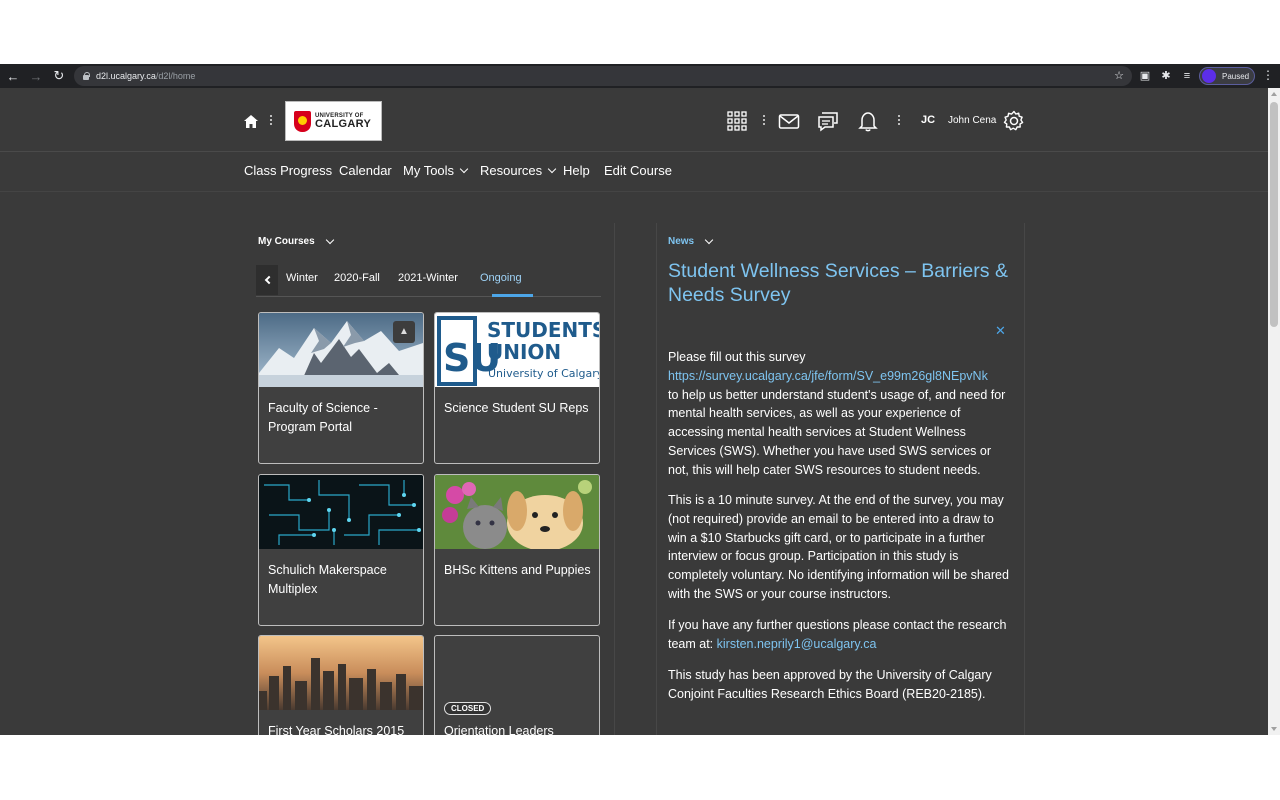  I want to click on su-line2: UNION, so click(524, 352).